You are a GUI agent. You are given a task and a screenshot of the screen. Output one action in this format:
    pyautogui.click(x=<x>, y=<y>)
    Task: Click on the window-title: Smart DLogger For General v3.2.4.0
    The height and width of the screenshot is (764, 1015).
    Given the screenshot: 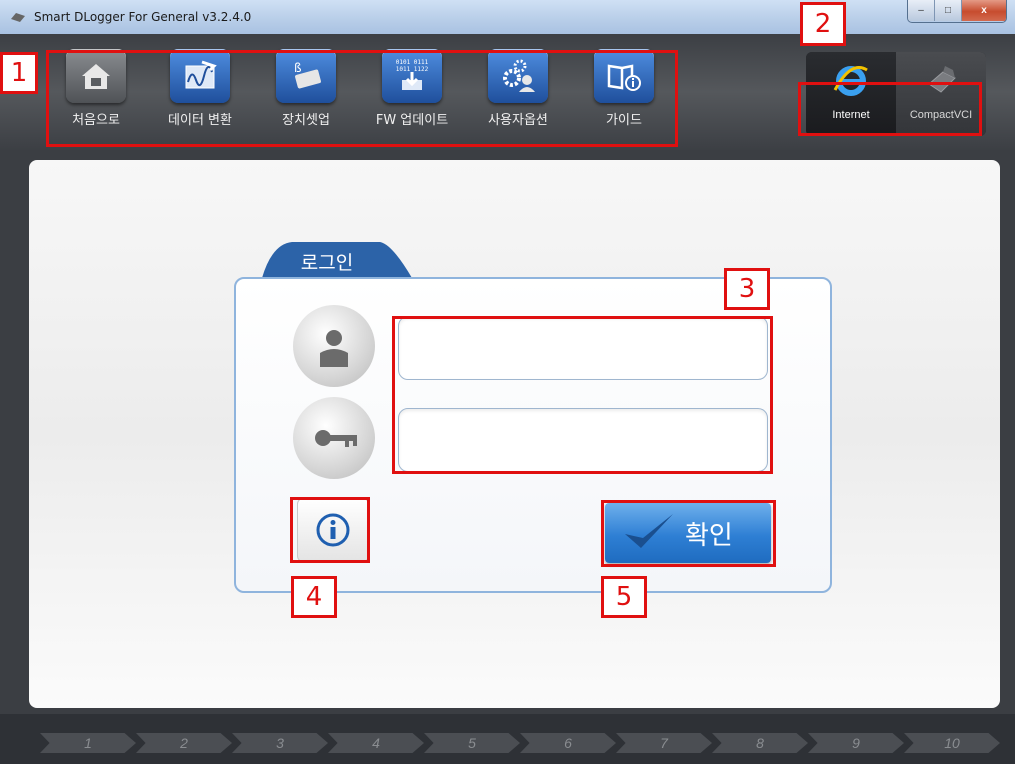 What is the action you would take?
    pyautogui.click(x=143, y=17)
    